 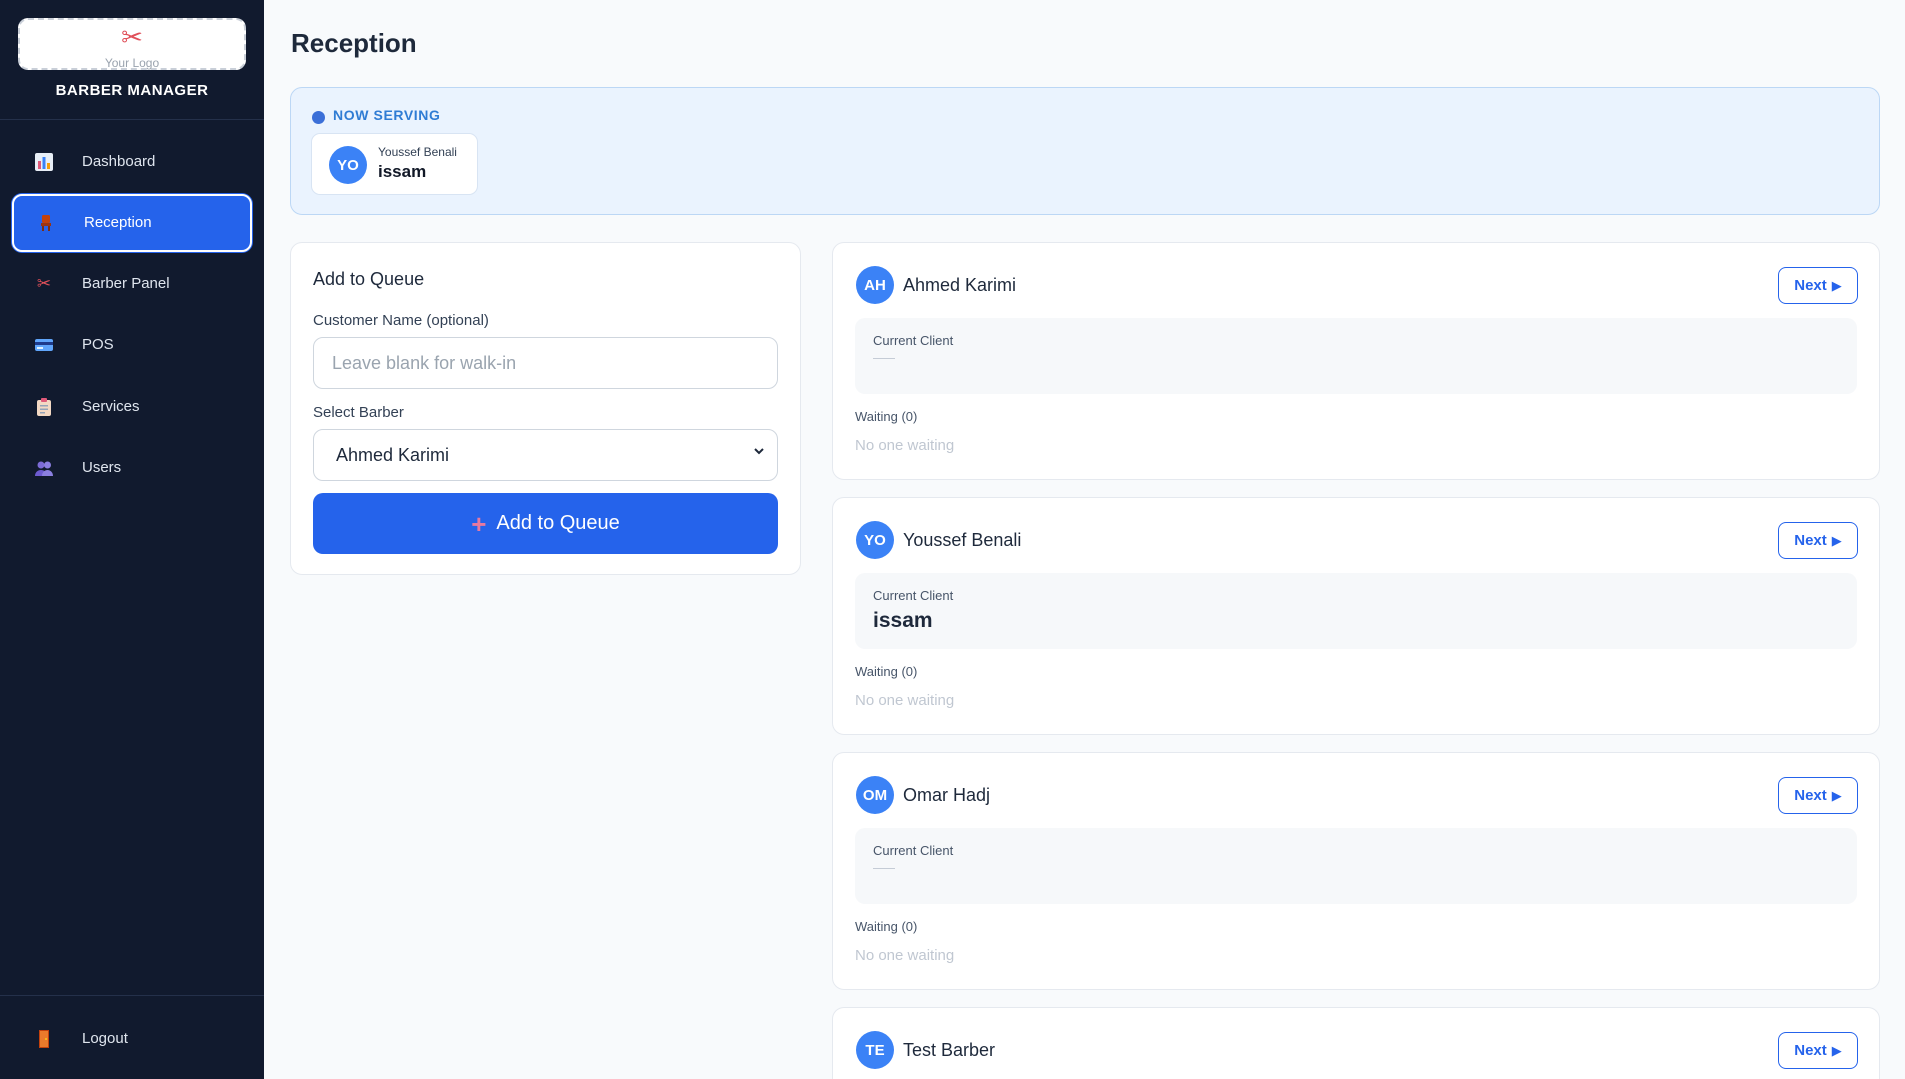 What do you see at coordinates (44, 468) in the screenshot?
I see `users-icon` at bounding box center [44, 468].